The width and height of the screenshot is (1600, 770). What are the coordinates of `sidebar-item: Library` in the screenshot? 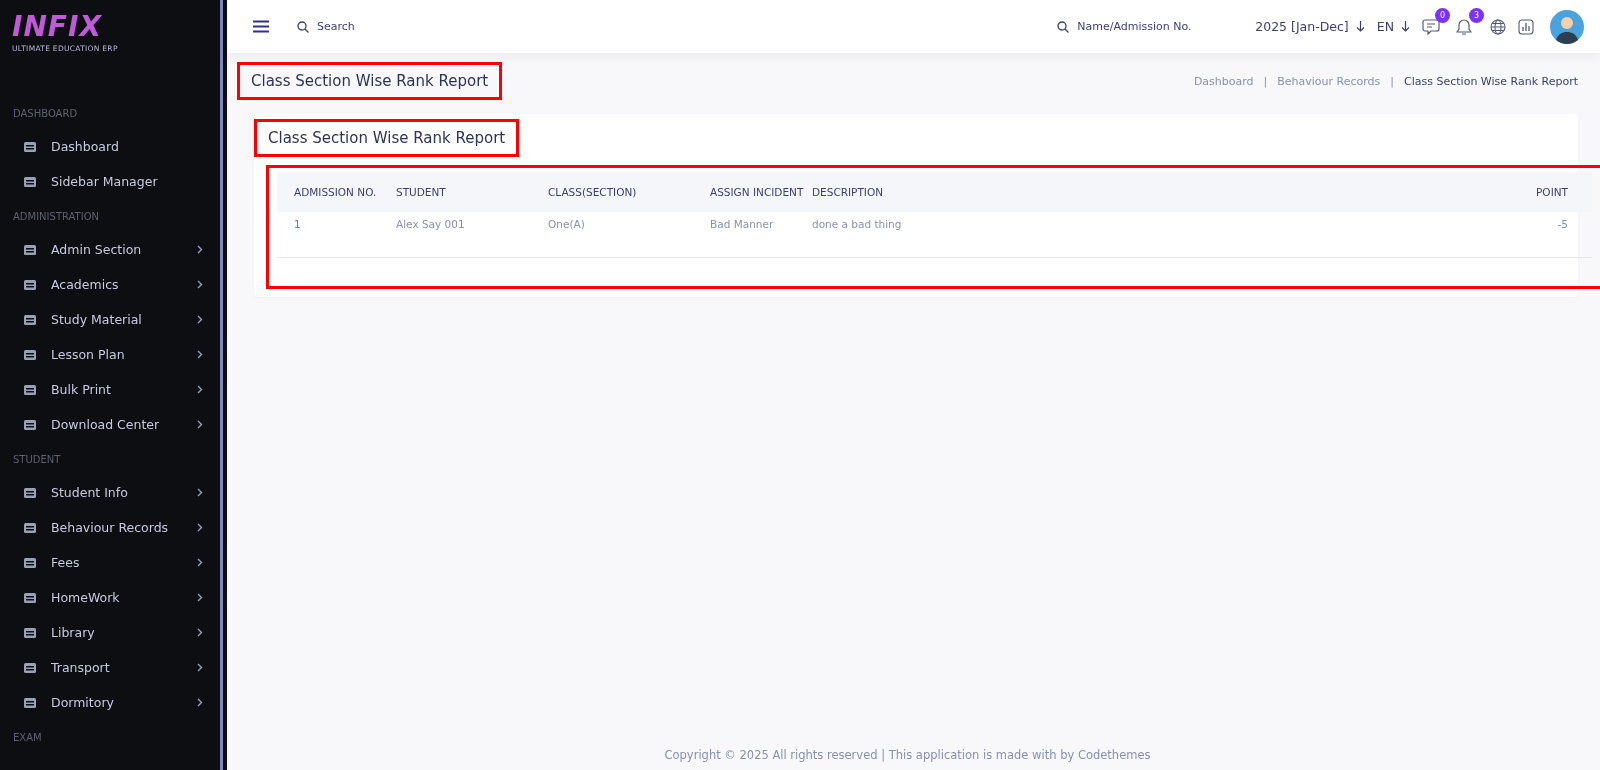 It's located at (110, 632).